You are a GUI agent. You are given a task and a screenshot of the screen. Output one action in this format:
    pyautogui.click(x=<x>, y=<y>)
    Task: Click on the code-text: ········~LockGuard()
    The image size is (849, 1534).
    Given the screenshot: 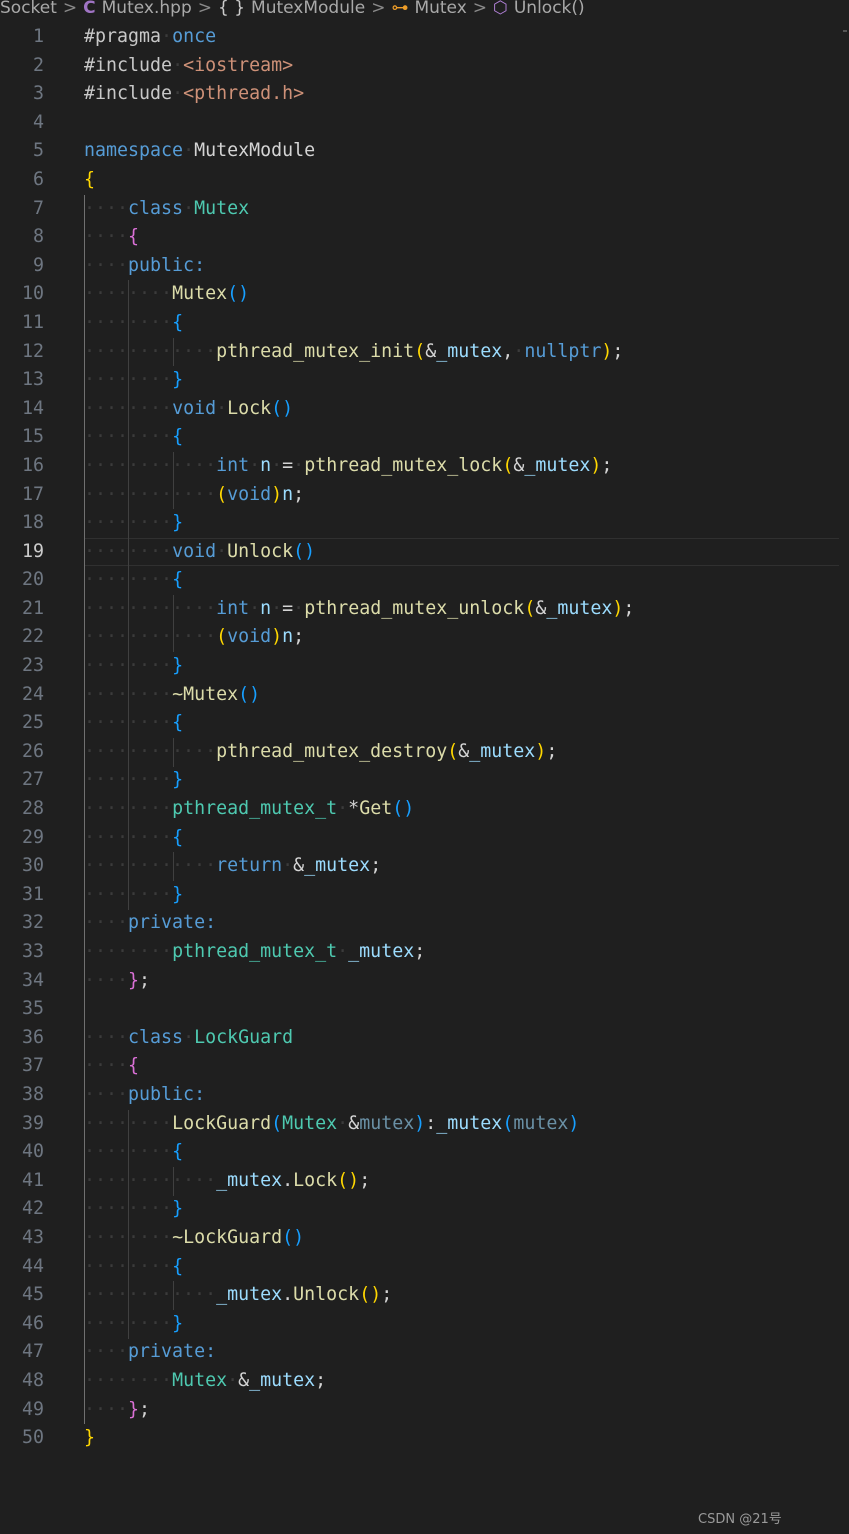 What is the action you would take?
    pyautogui.click(x=194, y=1238)
    